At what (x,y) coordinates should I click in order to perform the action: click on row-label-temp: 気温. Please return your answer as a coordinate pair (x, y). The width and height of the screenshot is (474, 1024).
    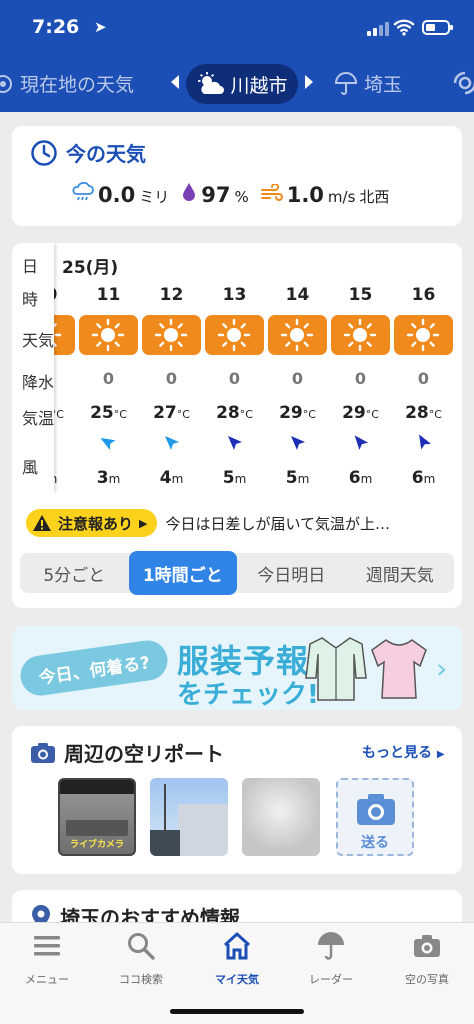
    Looking at the image, I should click on (38, 418).